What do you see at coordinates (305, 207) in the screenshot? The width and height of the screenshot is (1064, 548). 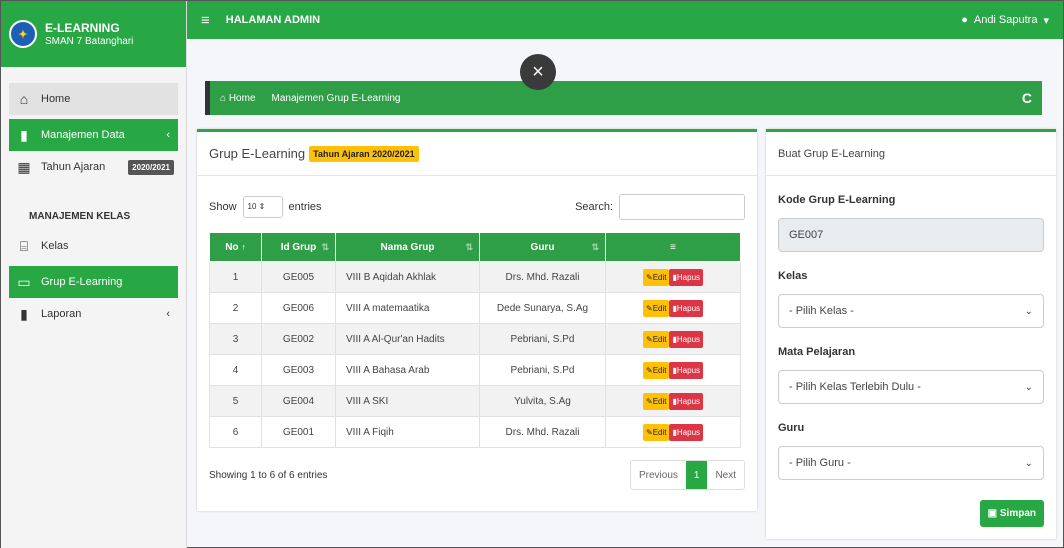 I see `entries-label: entries` at bounding box center [305, 207].